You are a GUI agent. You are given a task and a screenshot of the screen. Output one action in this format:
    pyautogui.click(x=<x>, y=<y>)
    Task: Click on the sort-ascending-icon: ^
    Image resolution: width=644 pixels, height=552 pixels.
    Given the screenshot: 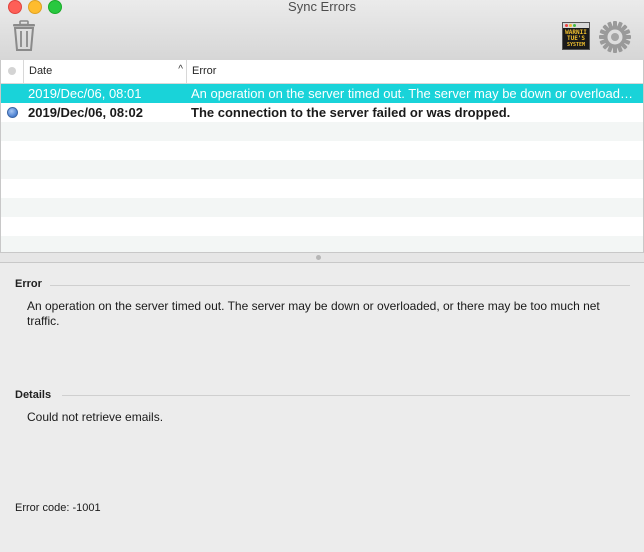 What is the action you would take?
    pyautogui.click(x=180, y=69)
    